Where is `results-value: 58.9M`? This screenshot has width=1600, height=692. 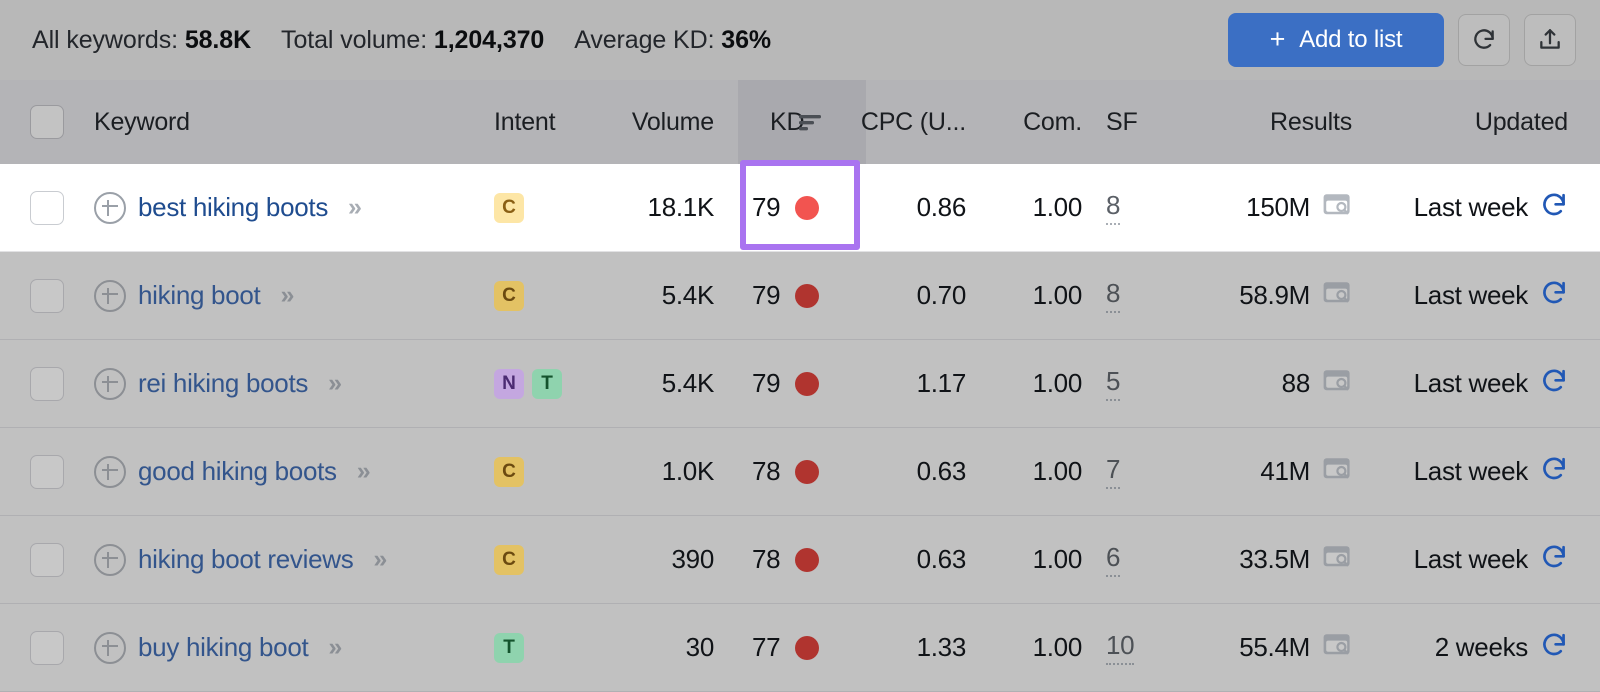
results-value: 58.9M is located at coordinates (1274, 295).